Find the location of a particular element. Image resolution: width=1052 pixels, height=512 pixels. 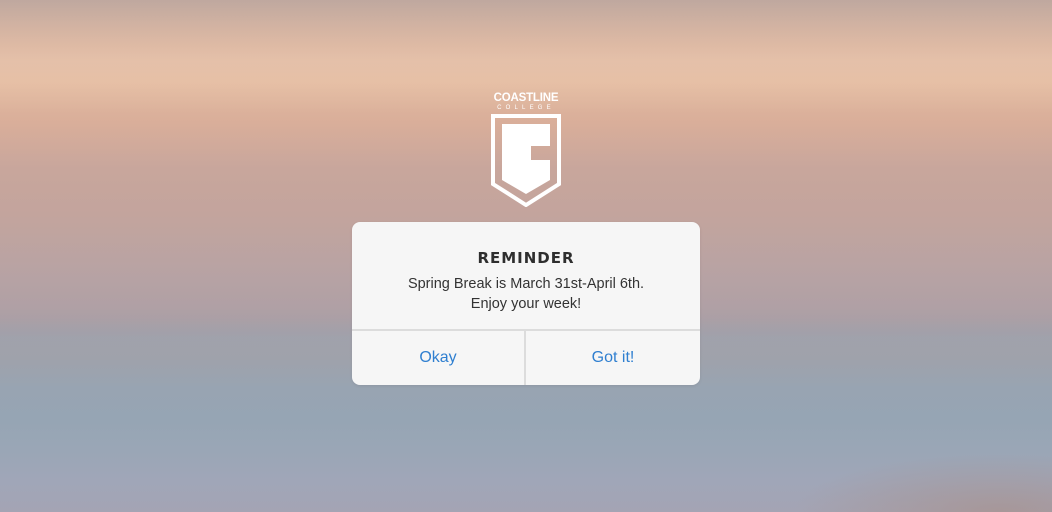

coastline-college-logo: COASTLINE COLLEGE is located at coordinates (526, 149).